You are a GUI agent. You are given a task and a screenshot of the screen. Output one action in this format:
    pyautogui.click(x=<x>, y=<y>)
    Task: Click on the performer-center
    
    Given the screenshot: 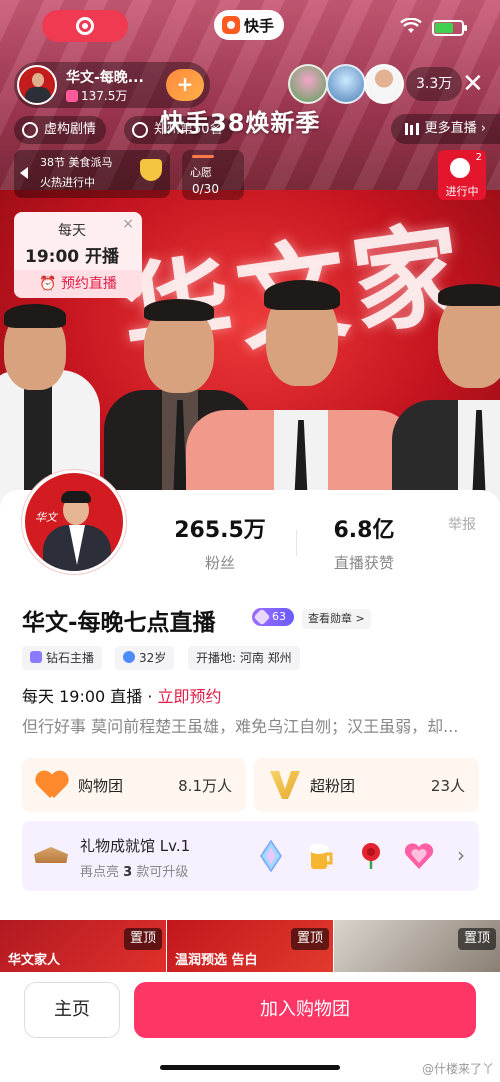 What is the action you would take?
    pyautogui.click(x=301, y=395)
    